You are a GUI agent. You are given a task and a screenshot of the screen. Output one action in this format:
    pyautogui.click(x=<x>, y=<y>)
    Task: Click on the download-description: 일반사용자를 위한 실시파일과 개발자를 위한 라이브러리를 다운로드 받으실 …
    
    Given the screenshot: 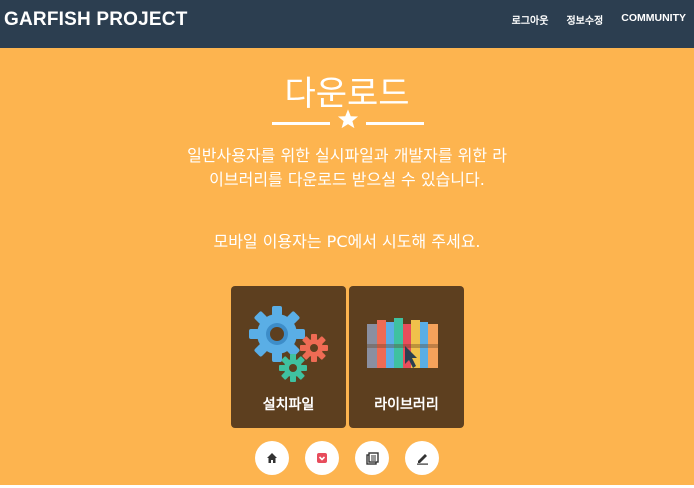 What is the action you would take?
    pyautogui.click(x=347, y=167)
    